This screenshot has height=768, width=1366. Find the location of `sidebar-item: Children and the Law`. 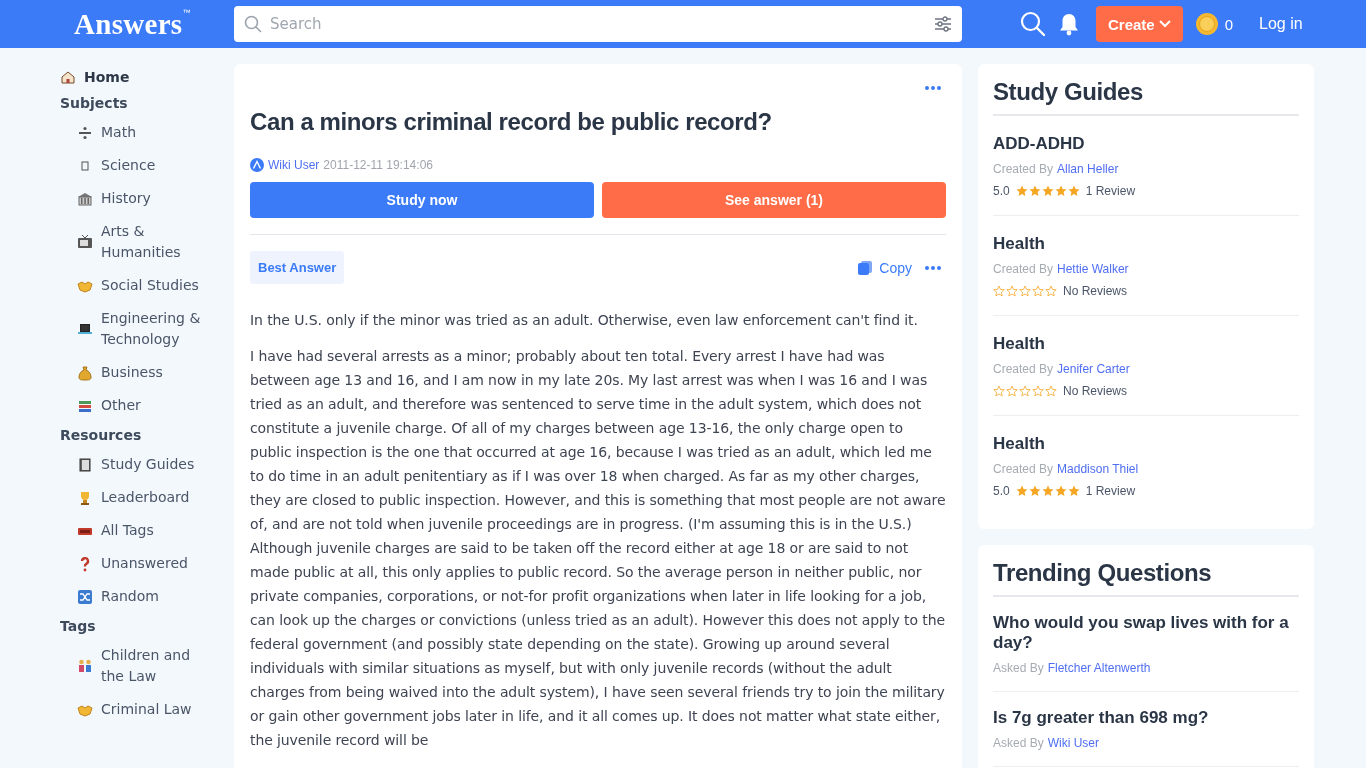

sidebar-item: Children and the Law is located at coordinates (134, 666).